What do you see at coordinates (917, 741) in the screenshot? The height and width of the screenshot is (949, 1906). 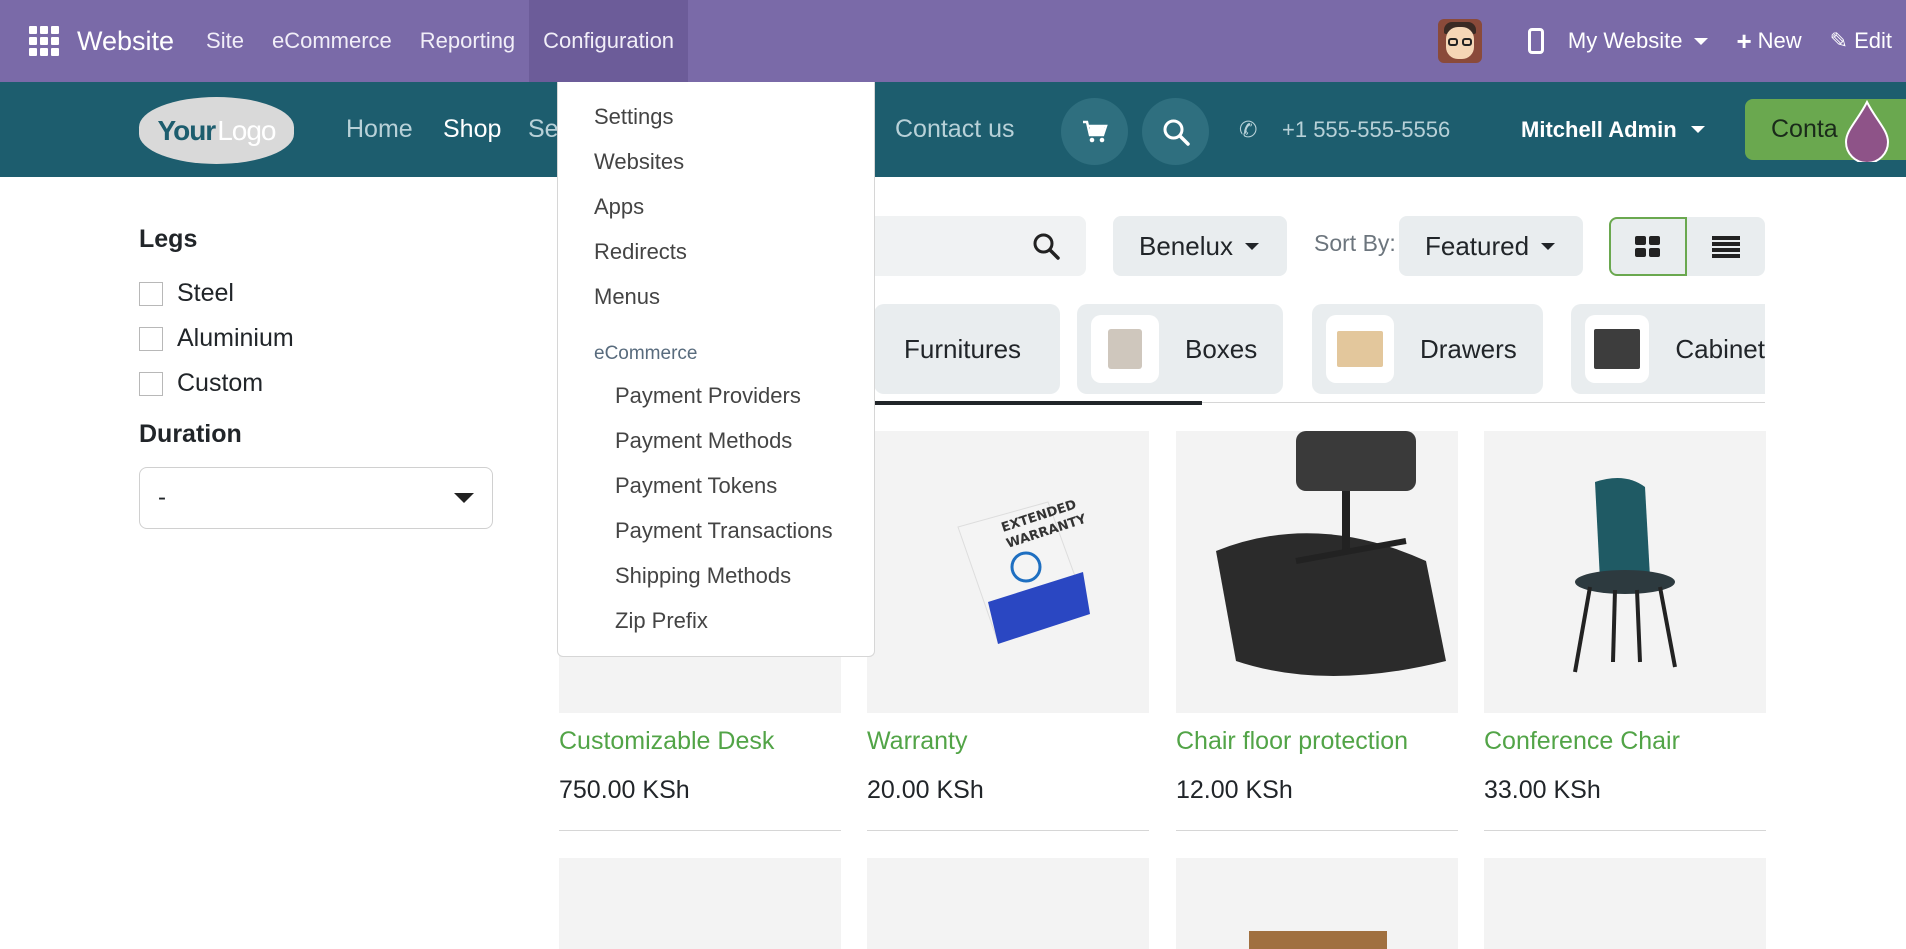 I see `product-name: Warranty` at bounding box center [917, 741].